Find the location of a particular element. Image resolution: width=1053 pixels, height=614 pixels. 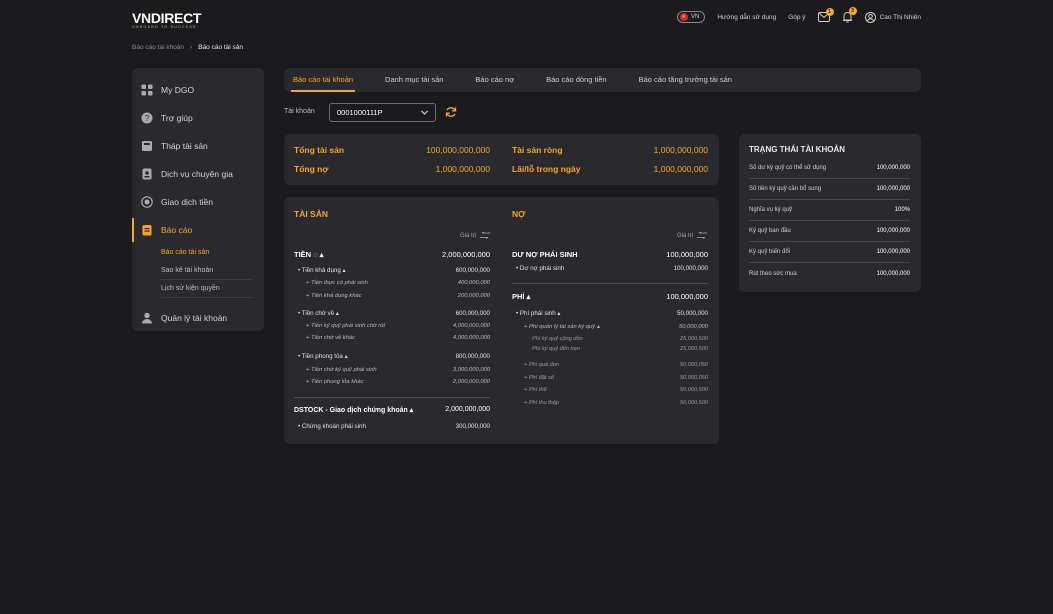

status-label: Ký quỹ biến đổi is located at coordinates (770, 252).